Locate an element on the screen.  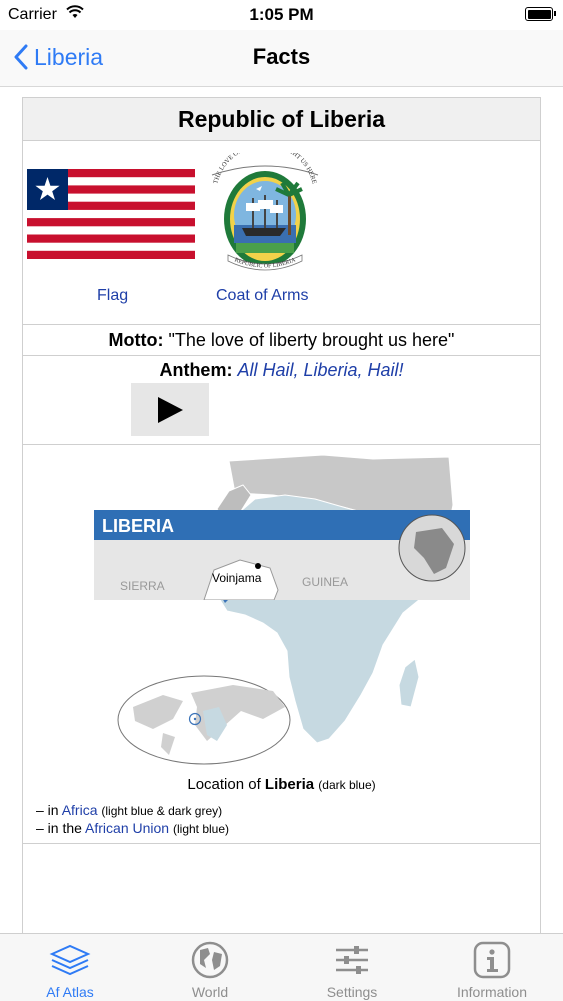
anthem-row: Anthem: All Hail, Liberia, Hail! is located at coordinates (281, 400).